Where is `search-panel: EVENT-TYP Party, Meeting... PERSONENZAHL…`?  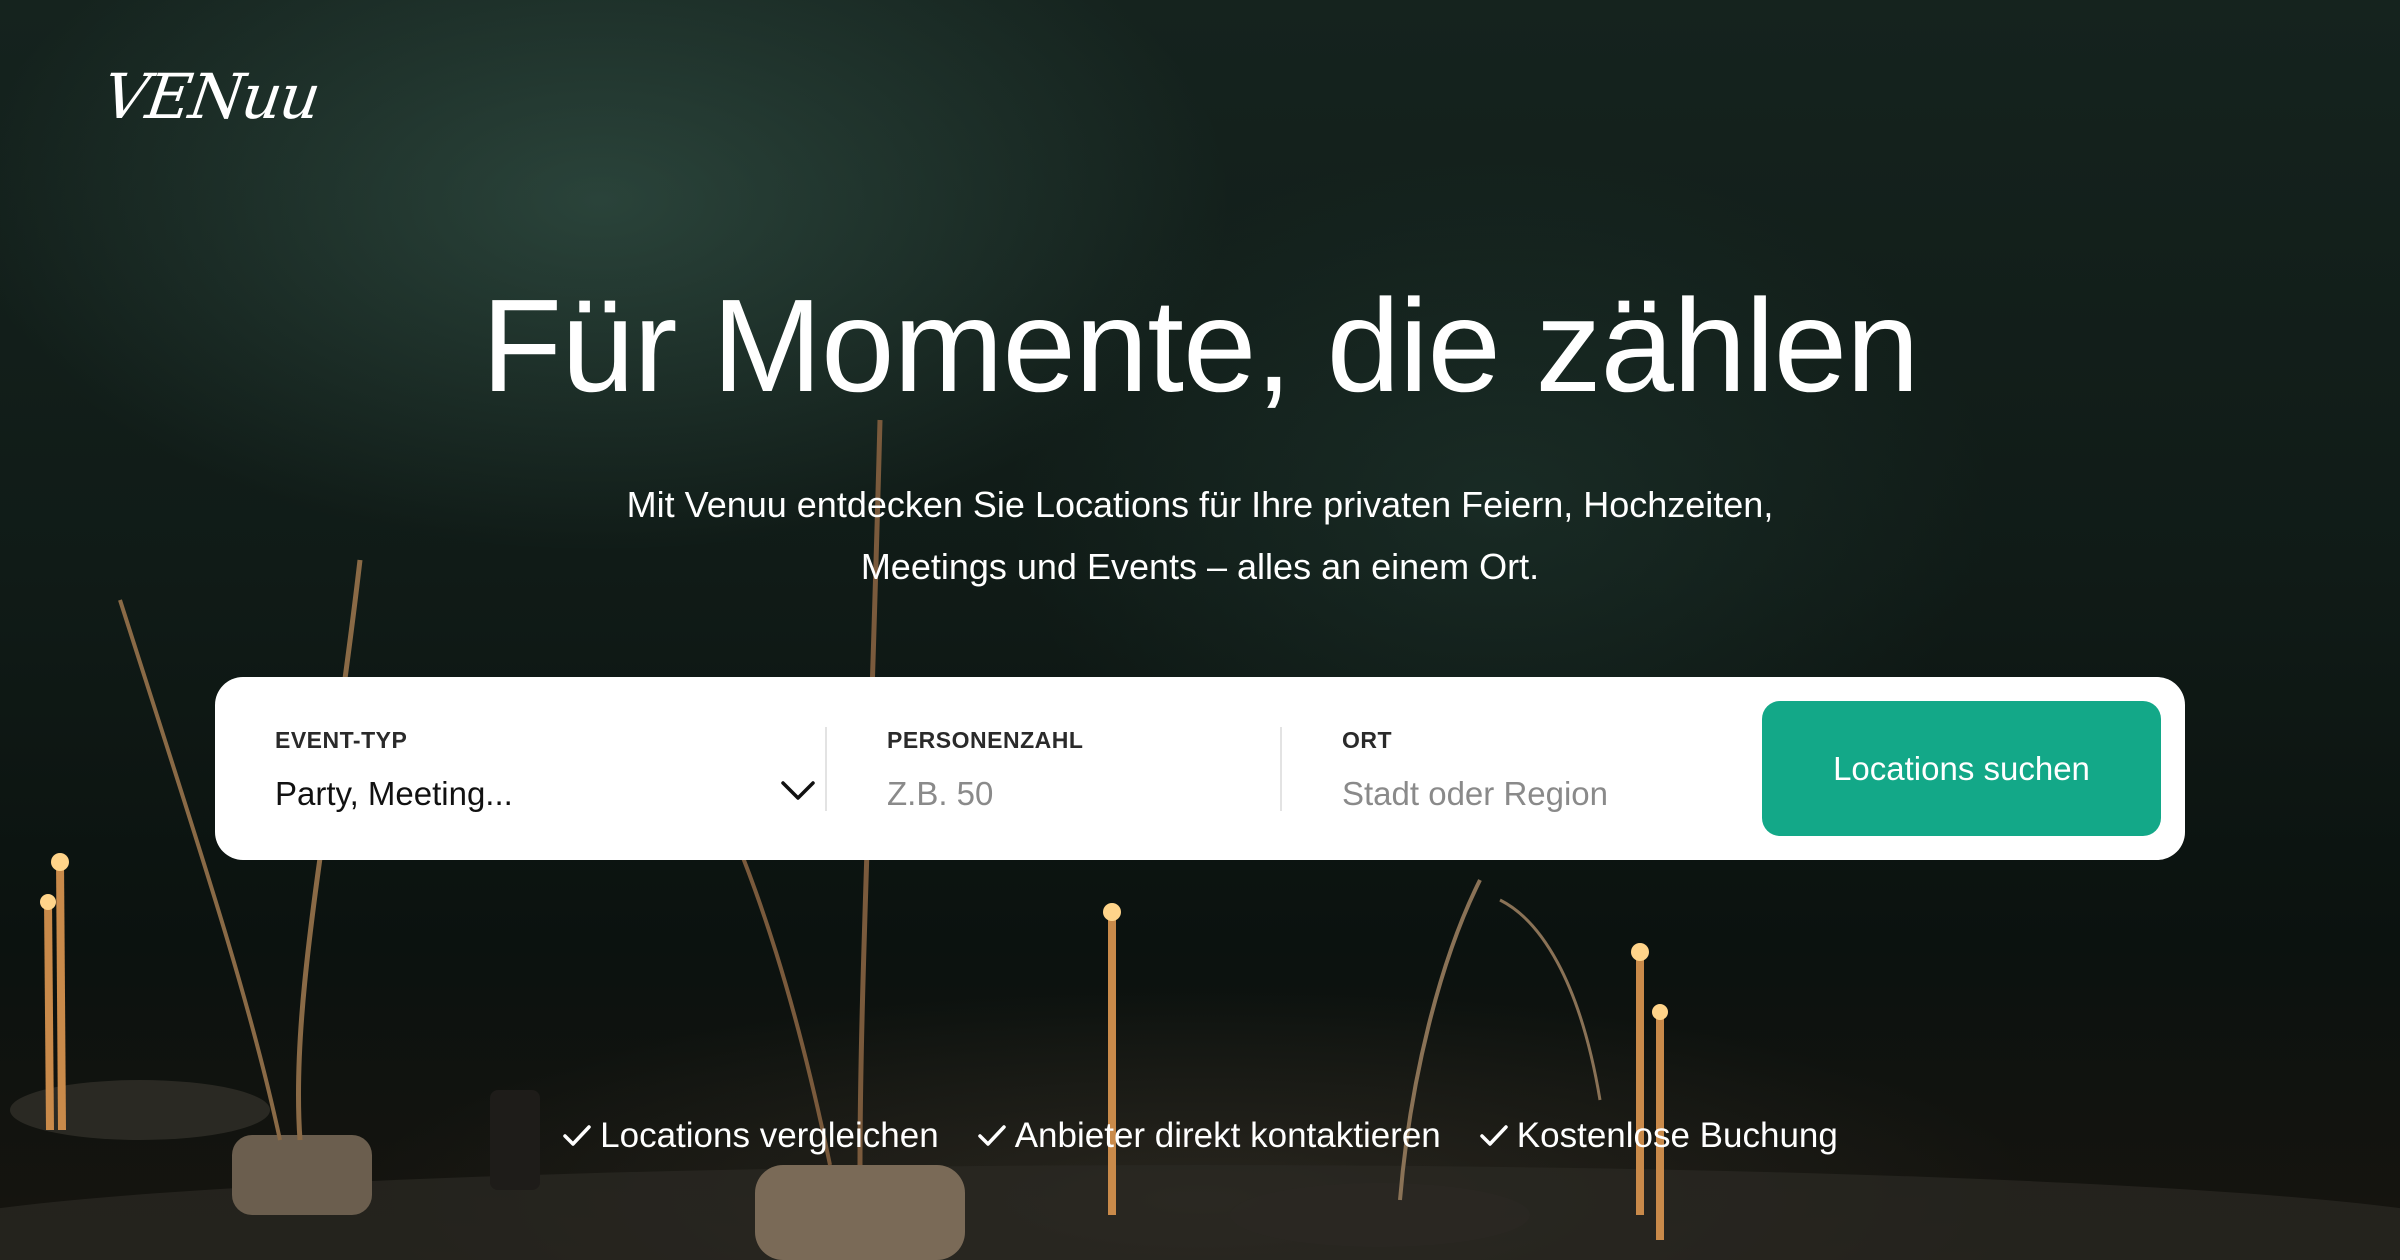 search-panel: EVENT-TYP Party, Meeting... PERSONENZAHL… is located at coordinates (1200, 768).